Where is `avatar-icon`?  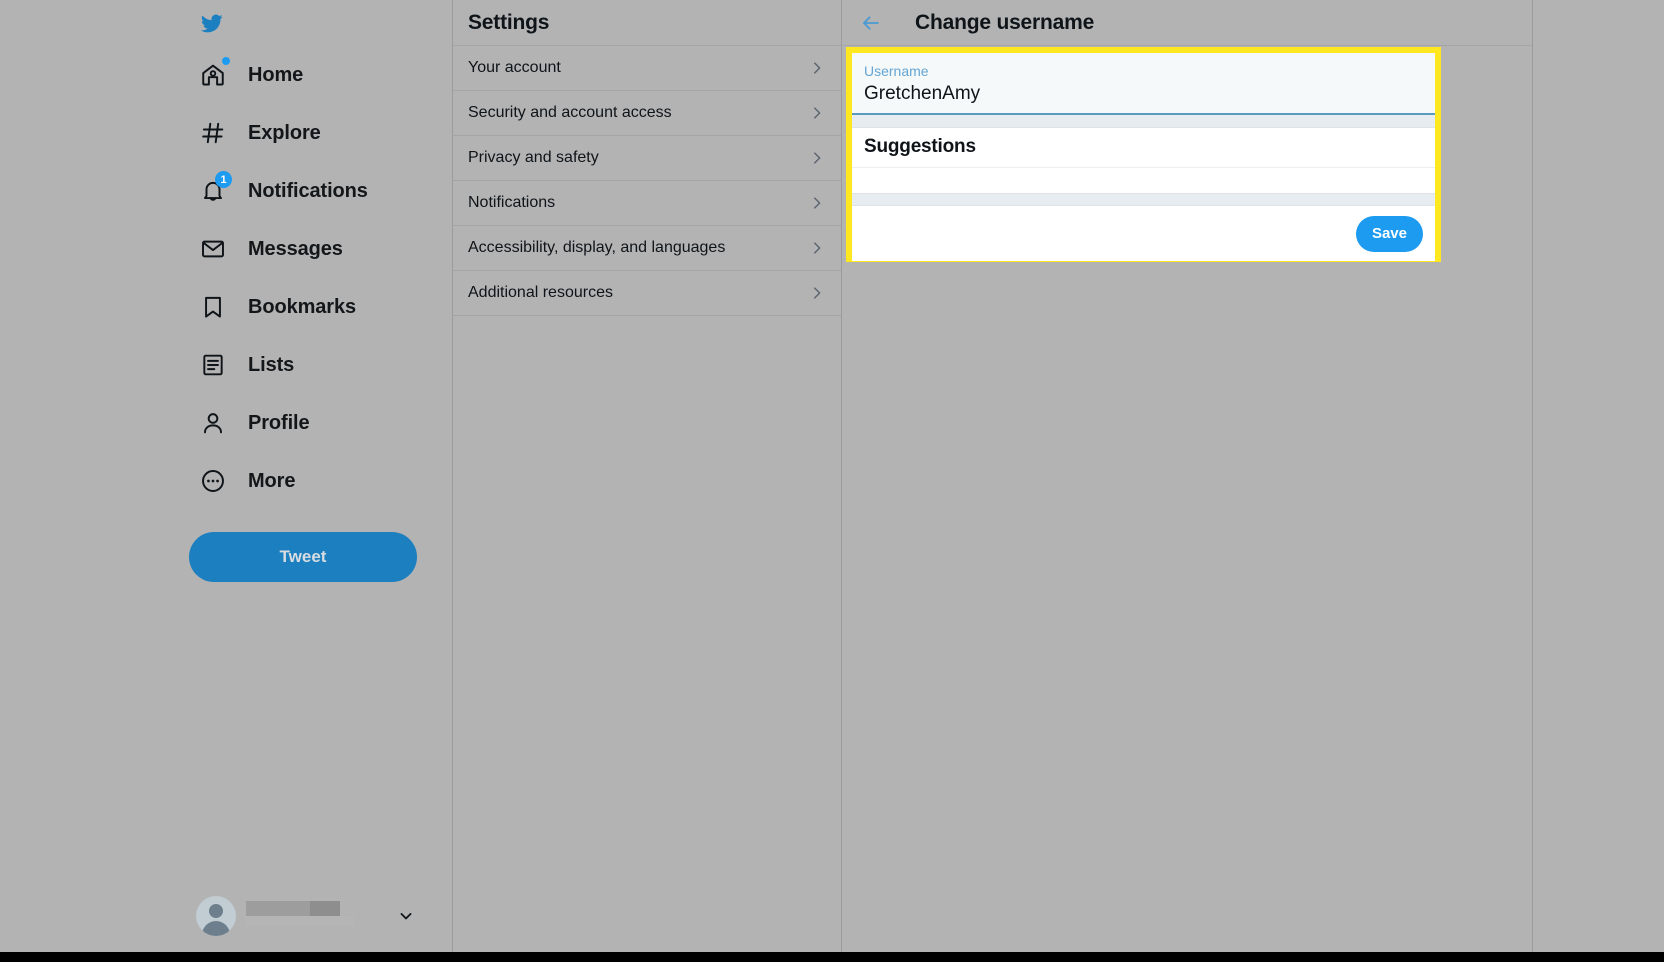
avatar-icon is located at coordinates (216, 916).